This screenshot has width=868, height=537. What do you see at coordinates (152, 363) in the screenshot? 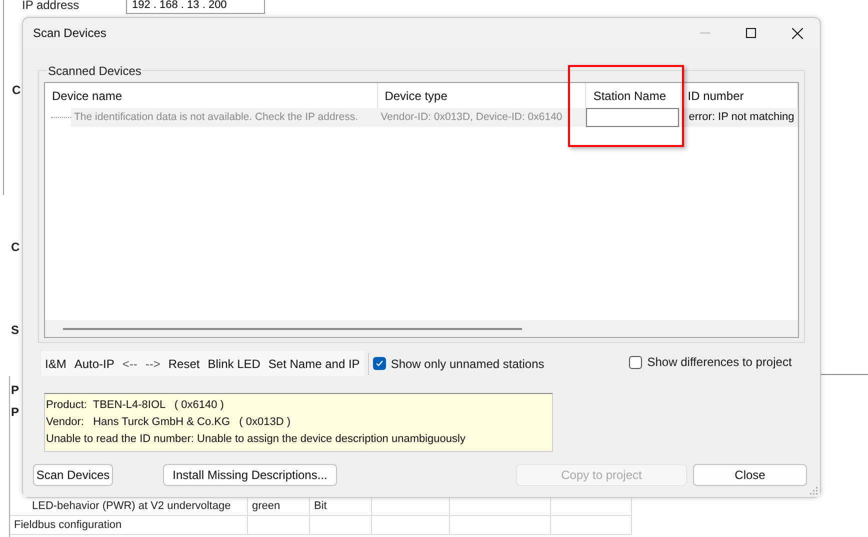
I see `toolbar-button: -->` at bounding box center [152, 363].